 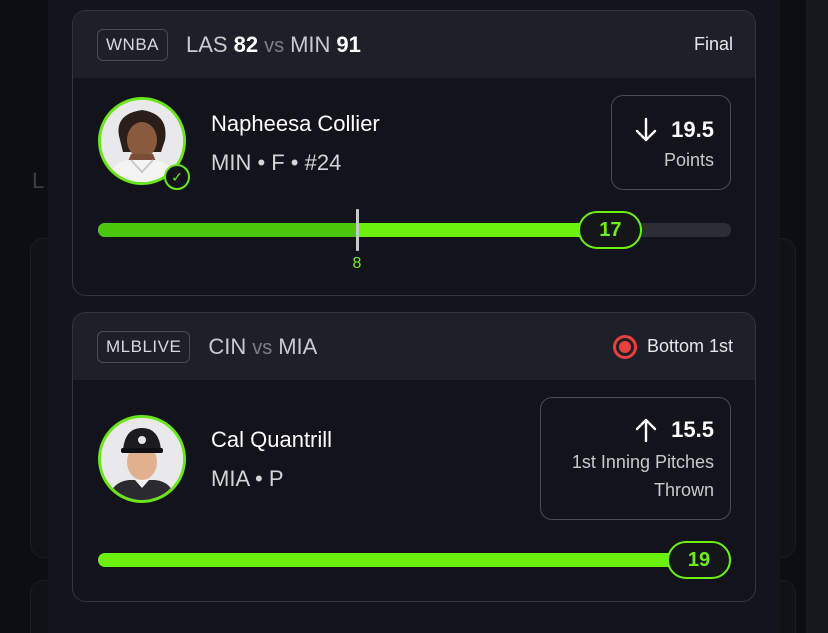 What do you see at coordinates (357, 263) in the screenshot?
I see `marker-value: 8` at bounding box center [357, 263].